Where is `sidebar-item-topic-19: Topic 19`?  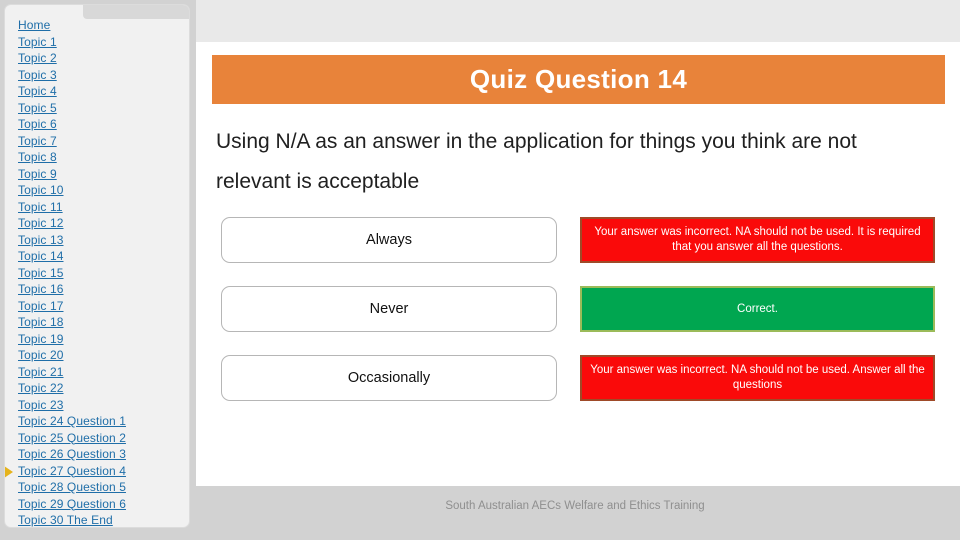 sidebar-item-topic-19: Topic 19 is located at coordinates (97, 339).